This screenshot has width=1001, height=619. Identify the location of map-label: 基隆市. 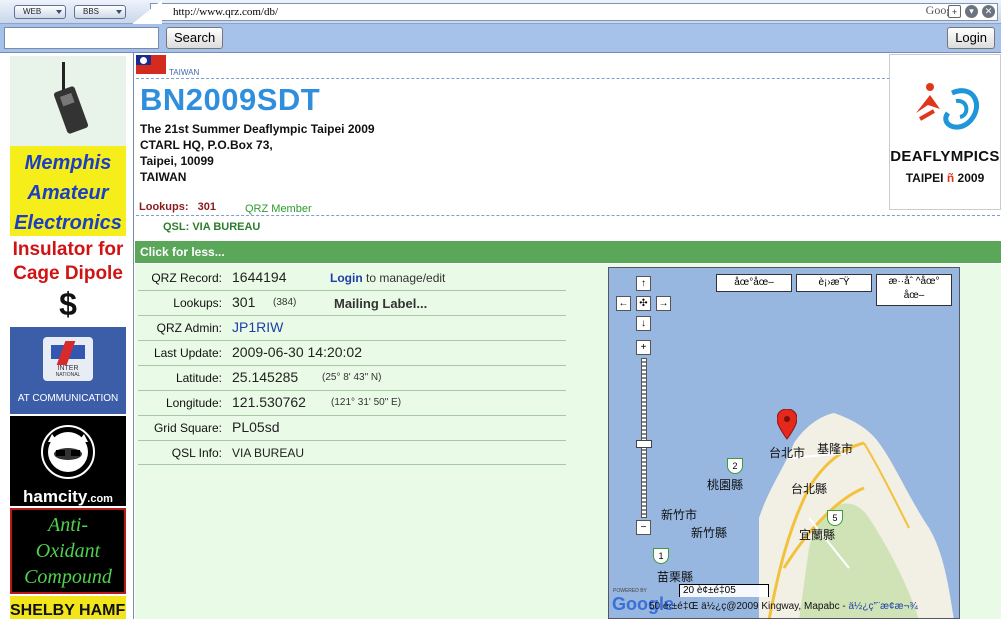
(835, 449).